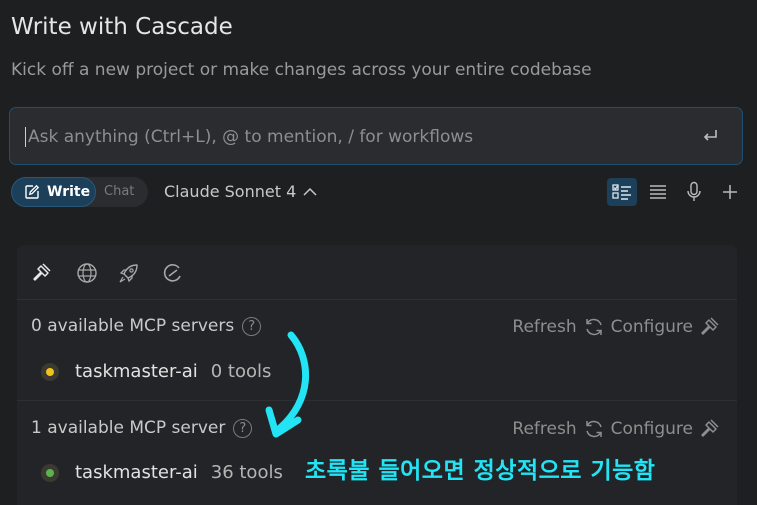 The height and width of the screenshot is (505, 757). I want to click on status-dot-yellow, so click(50, 371).